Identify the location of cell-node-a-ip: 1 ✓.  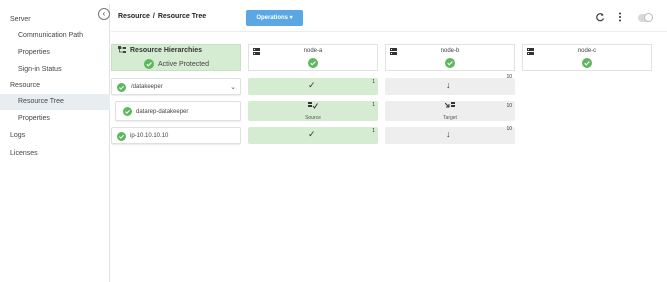
(313, 135).